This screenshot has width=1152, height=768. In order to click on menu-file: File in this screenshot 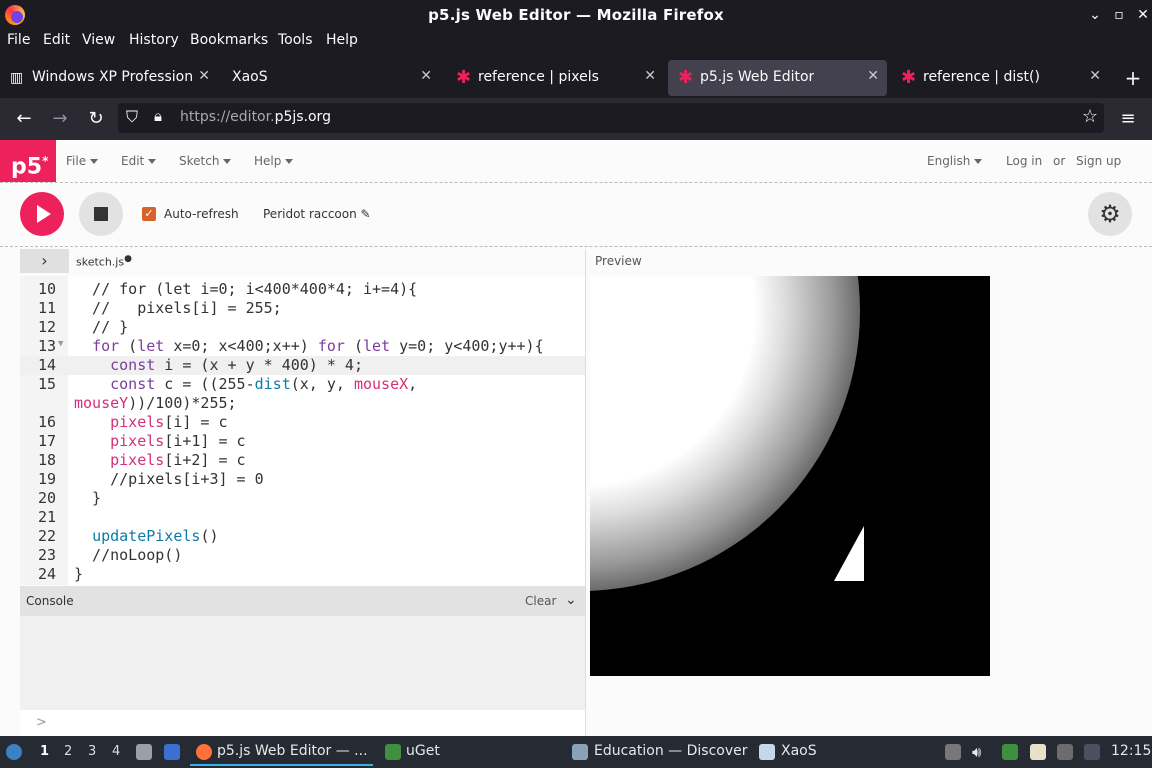, I will do `click(18, 40)`.